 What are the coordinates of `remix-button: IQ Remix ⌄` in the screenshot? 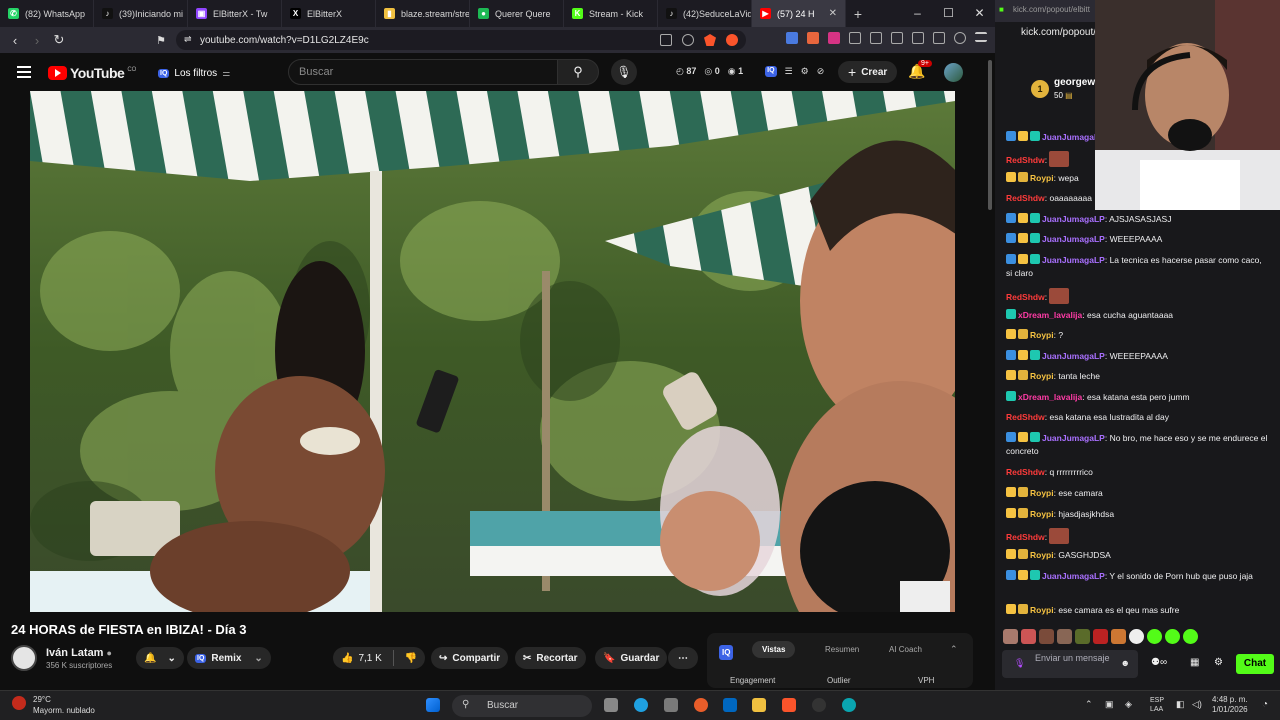 It's located at (229, 658).